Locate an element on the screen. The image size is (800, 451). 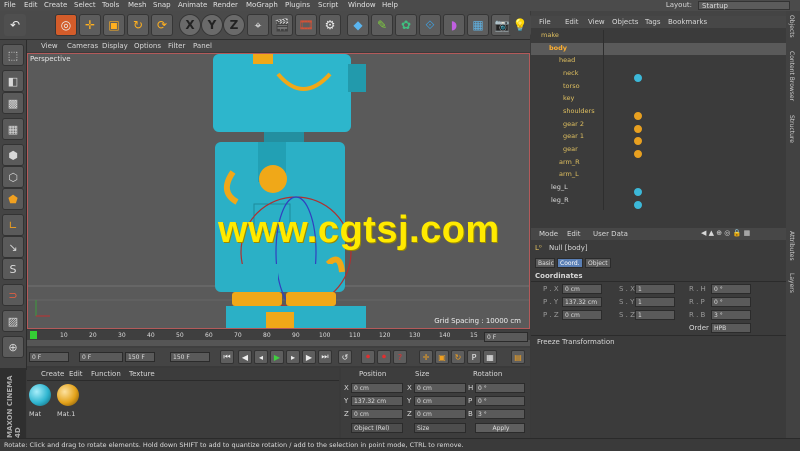
list-item: neck is located at coordinates (658, 74).